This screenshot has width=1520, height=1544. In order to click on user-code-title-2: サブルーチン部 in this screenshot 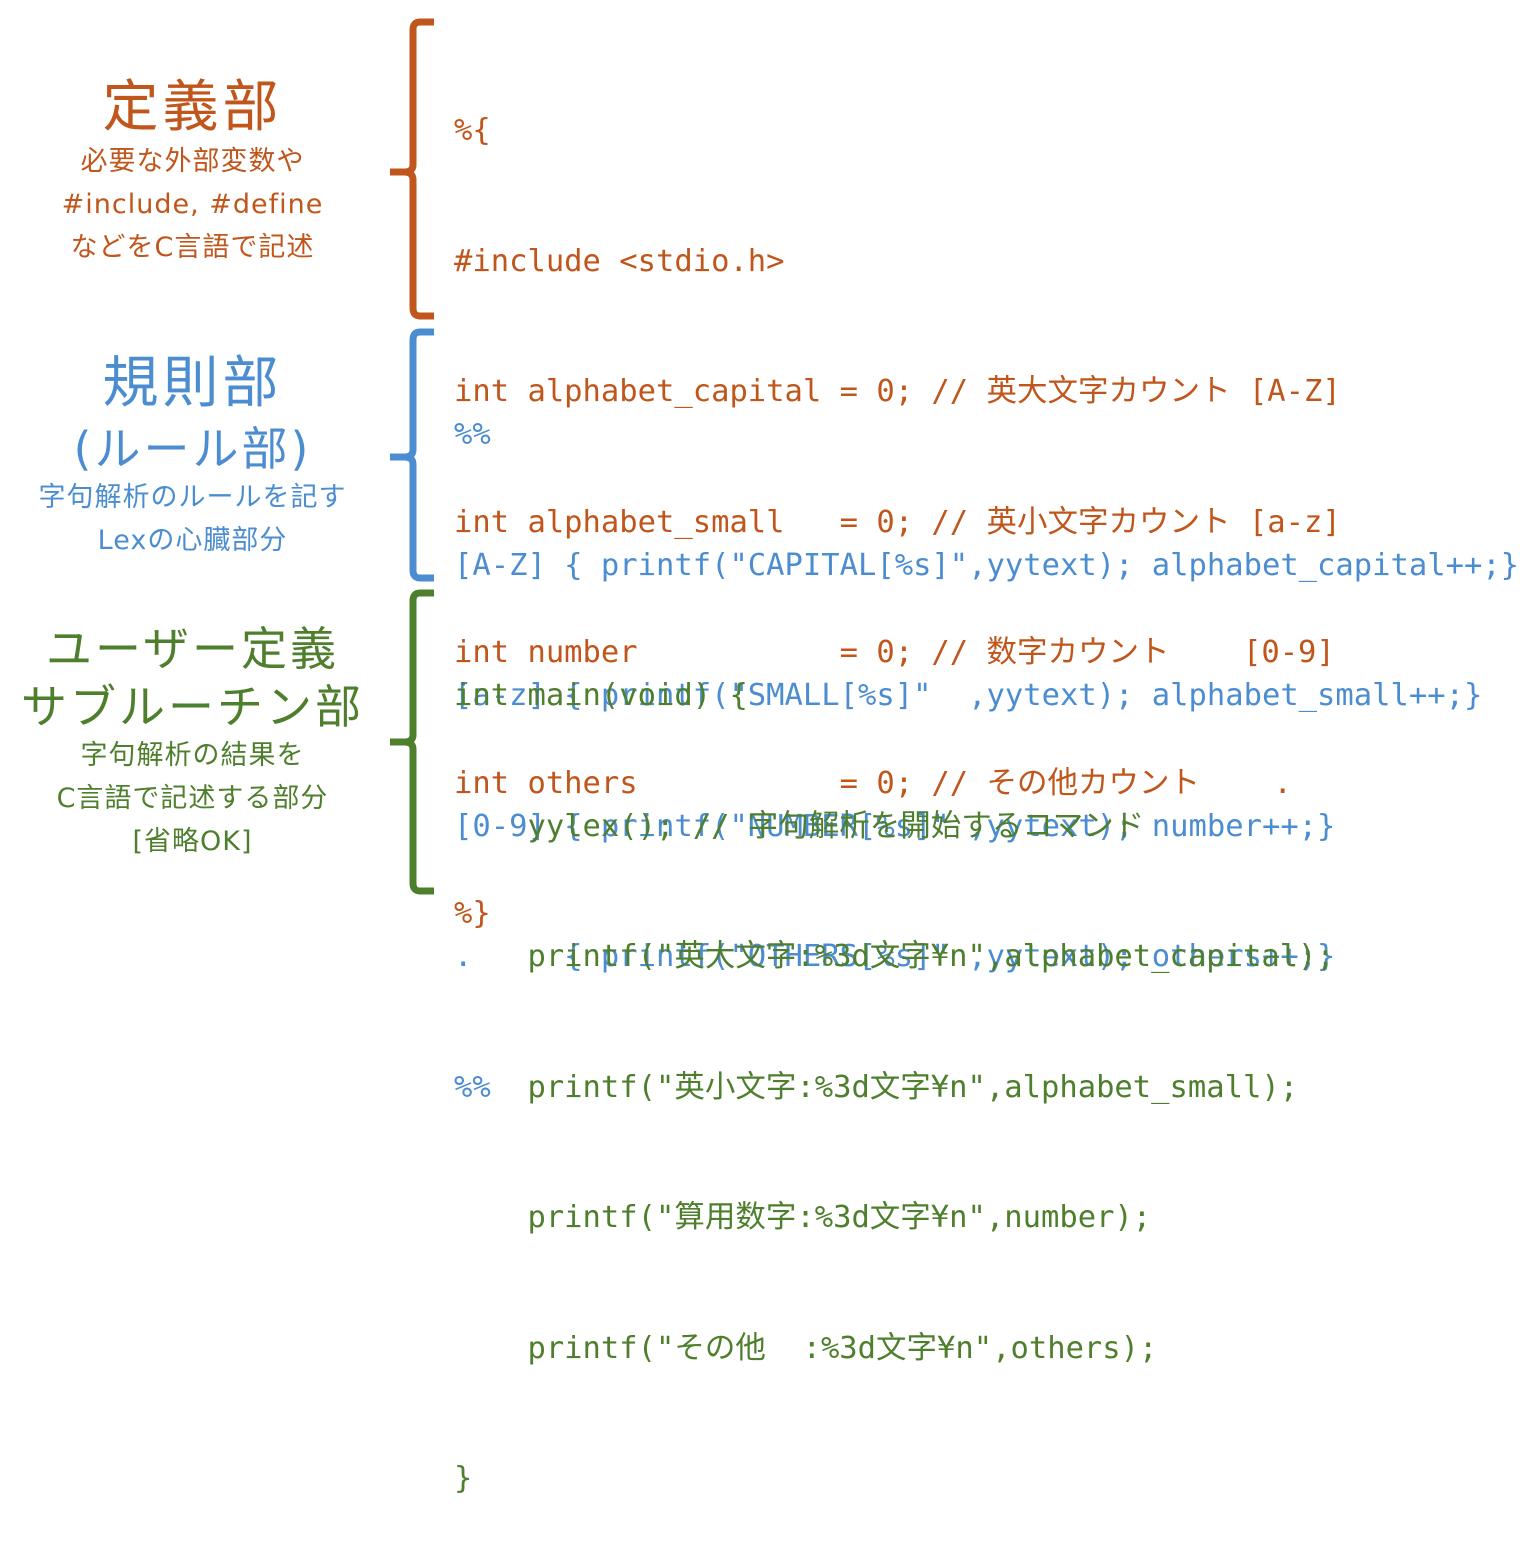, I will do `click(192, 707)`.